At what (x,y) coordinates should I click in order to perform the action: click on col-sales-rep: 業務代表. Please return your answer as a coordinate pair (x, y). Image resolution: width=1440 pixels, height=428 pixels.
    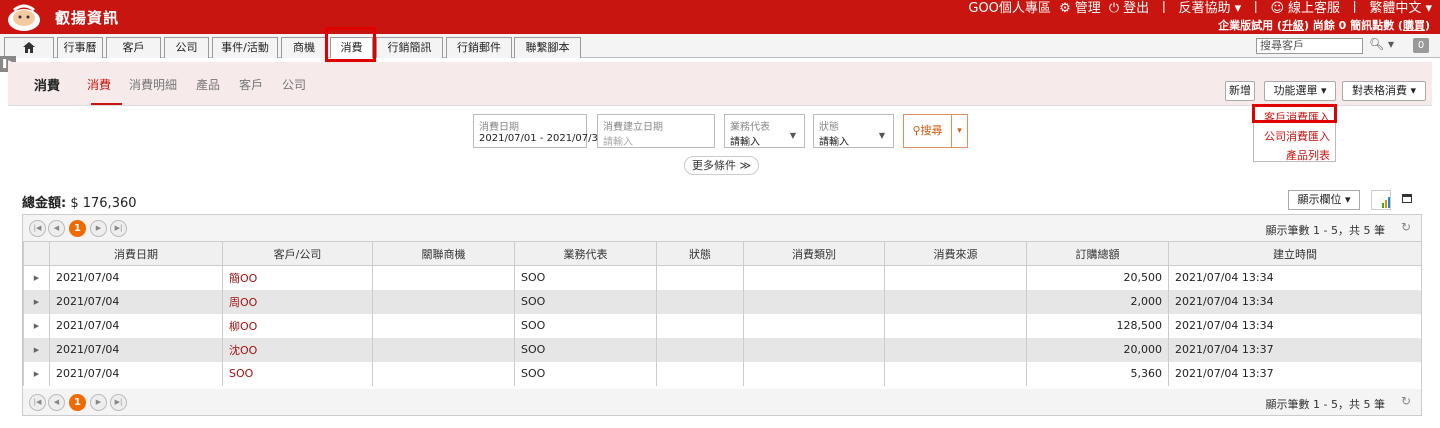
    Looking at the image, I should click on (585, 253).